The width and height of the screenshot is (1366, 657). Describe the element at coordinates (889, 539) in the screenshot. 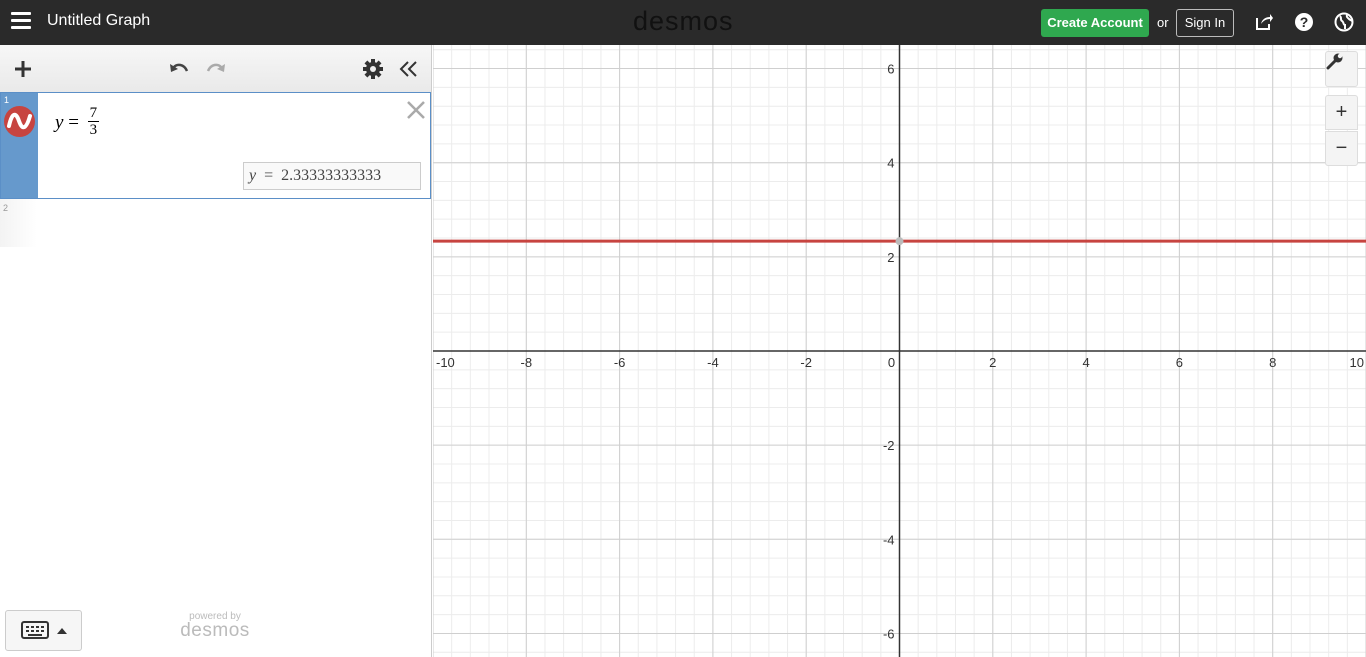

I see `y-tick-label: -4` at that location.